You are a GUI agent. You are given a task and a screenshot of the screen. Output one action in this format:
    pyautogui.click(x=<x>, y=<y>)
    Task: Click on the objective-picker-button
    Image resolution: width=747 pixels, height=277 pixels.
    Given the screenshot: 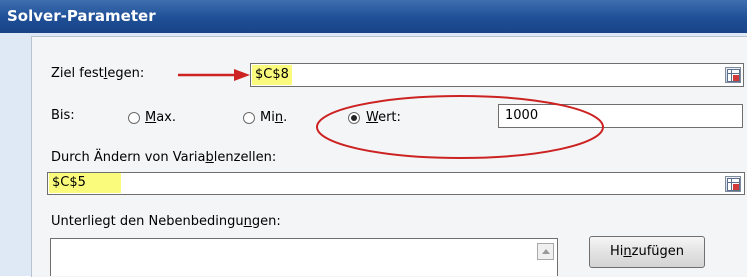 What is the action you would take?
    pyautogui.click(x=733, y=75)
    